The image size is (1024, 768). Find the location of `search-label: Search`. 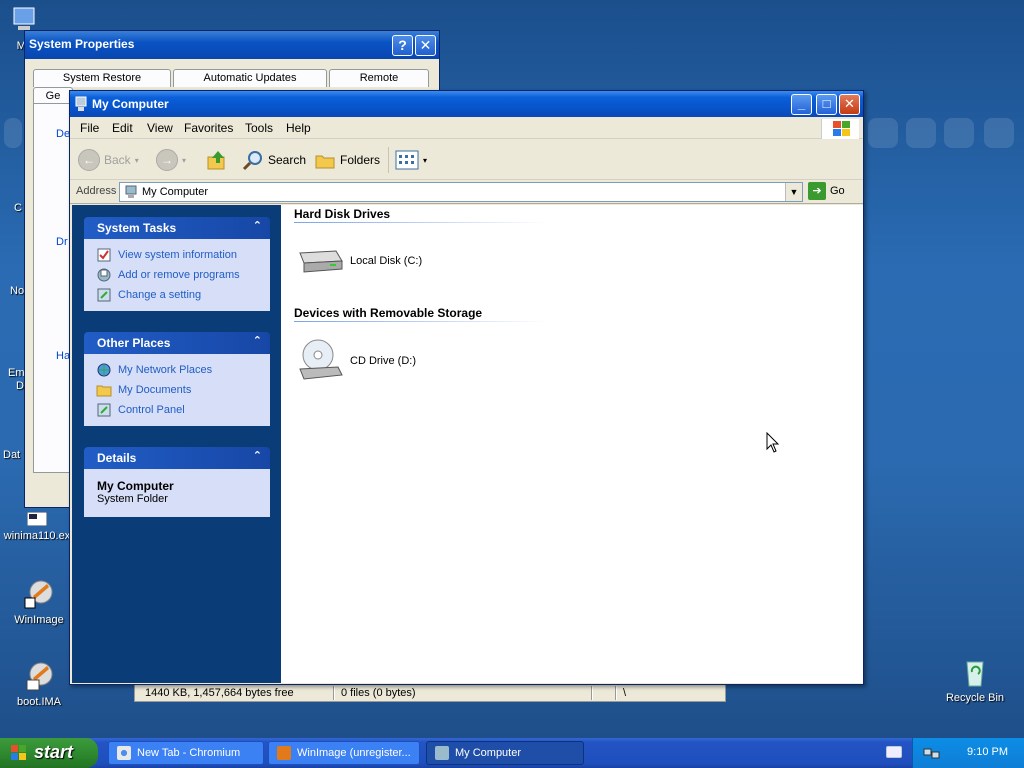

search-label: Search is located at coordinates (287, 160).